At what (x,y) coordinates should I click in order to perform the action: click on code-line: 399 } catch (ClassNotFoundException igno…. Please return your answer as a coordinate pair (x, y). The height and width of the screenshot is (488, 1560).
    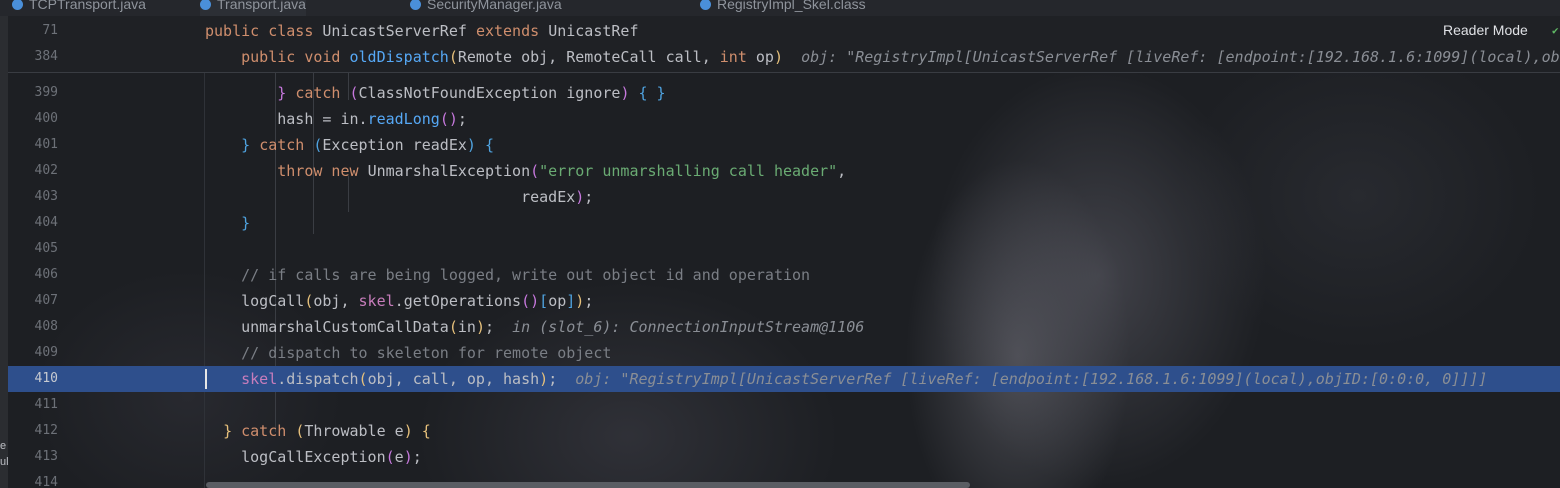
    Looking at the image, I should click on (784, 93).